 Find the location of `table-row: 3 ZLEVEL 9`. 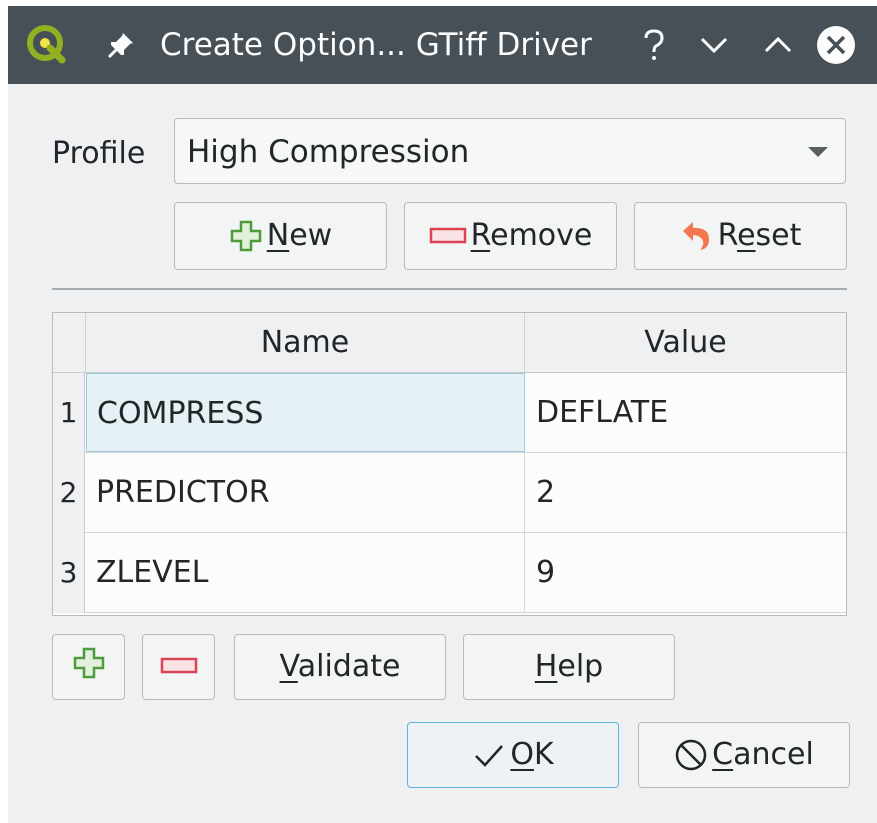

table-row: 3 ZLEVEL 9 is located at coordinates (449, 573).